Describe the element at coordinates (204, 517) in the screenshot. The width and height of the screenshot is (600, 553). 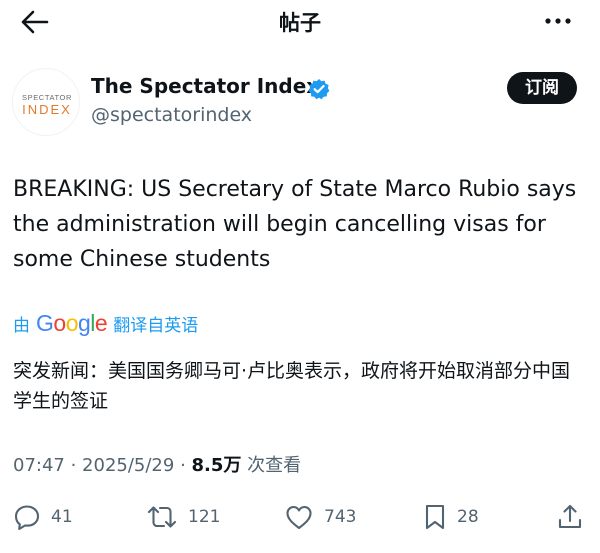
I see `repost-count: 121` at that location.